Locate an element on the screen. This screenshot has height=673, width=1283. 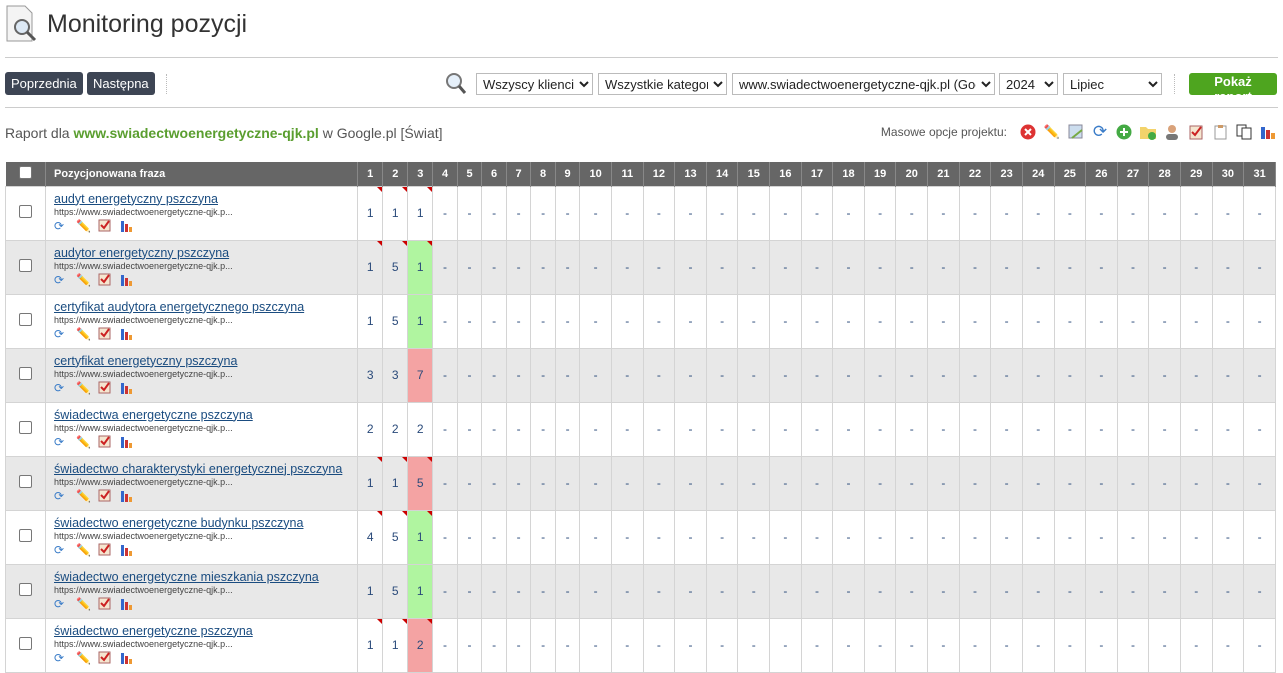
select-all-checkbox is located at coordinates (25, 172).